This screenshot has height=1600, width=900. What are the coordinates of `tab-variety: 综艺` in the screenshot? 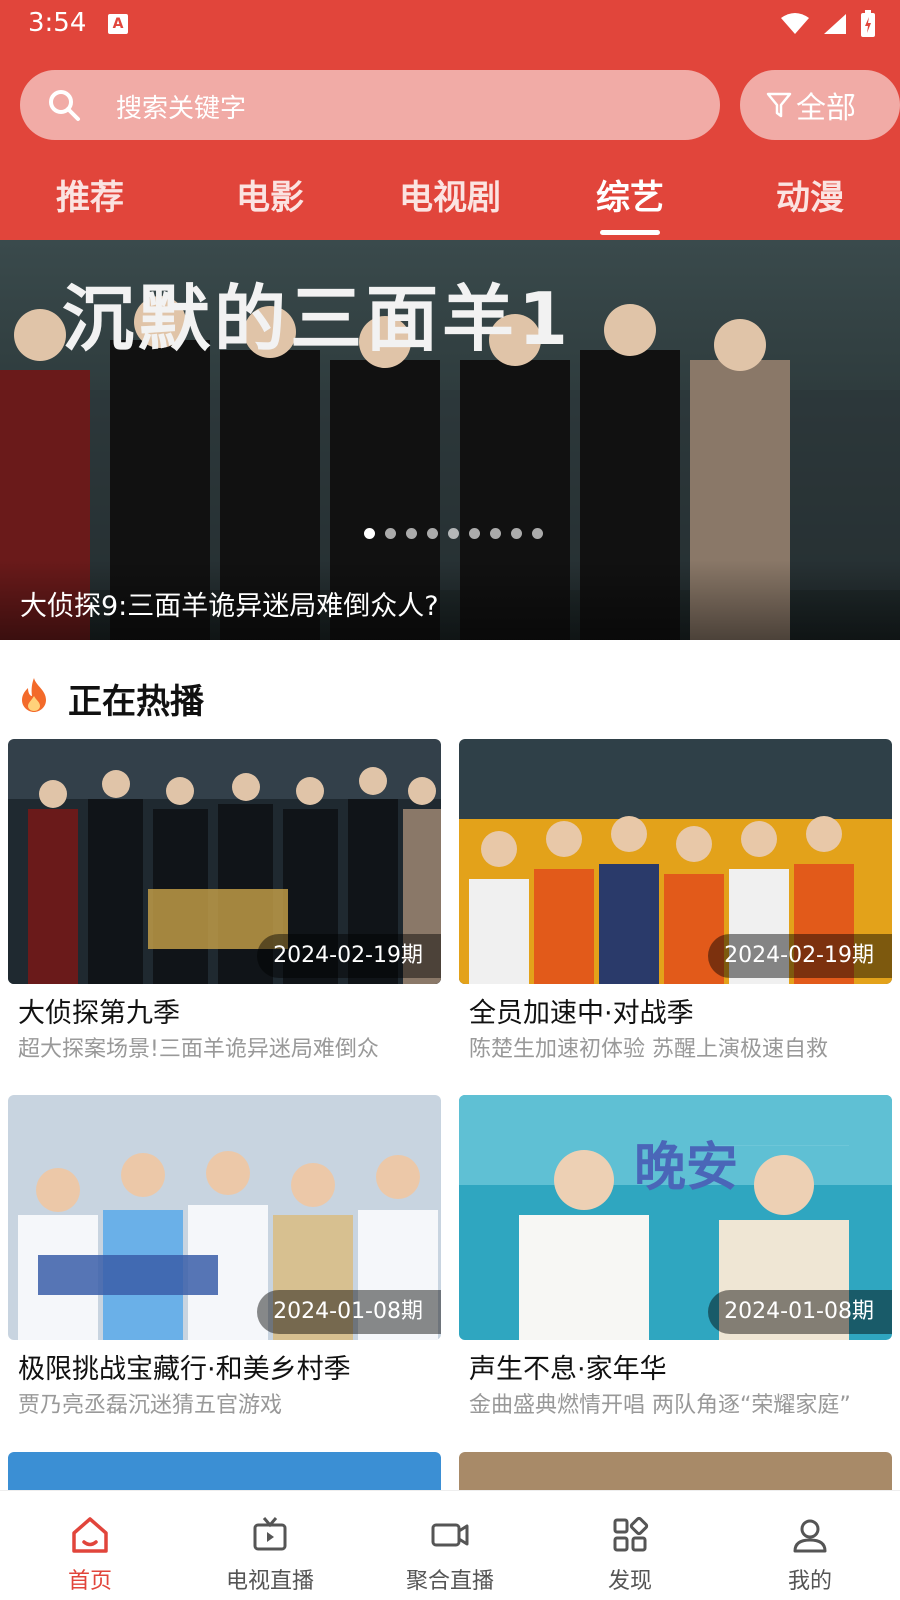 It's located at (630, 194).